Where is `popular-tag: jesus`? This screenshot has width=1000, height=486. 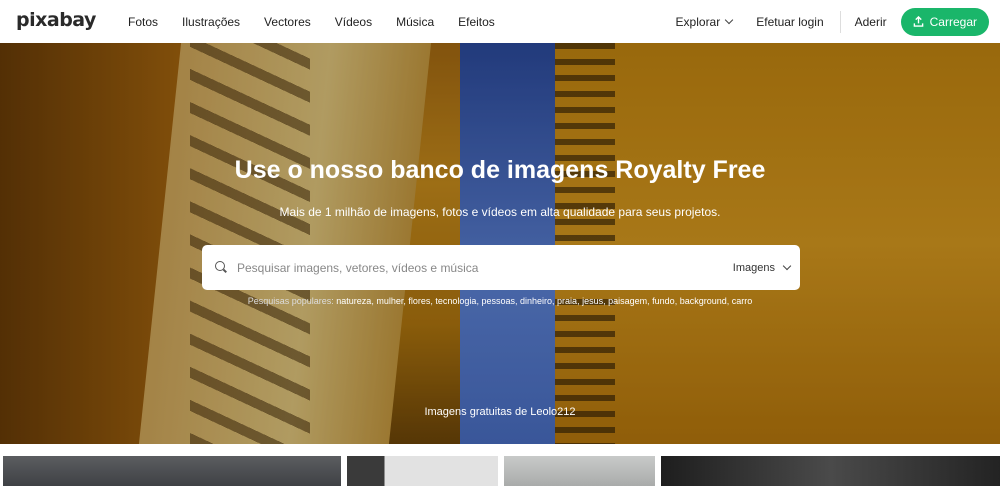
popular-tag: jesus is located at coordinates (592, 301).